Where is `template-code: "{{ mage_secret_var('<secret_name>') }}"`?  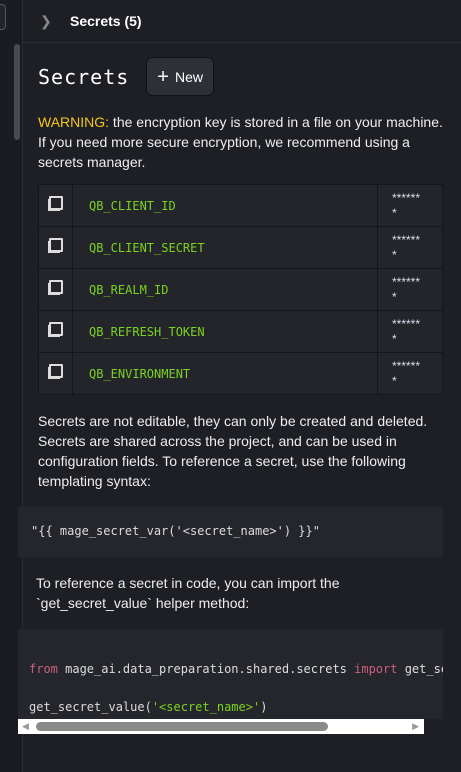
template-code: "{{ mage_secret_var('<secret_name>') }}" is located at coordinates (175, 531).